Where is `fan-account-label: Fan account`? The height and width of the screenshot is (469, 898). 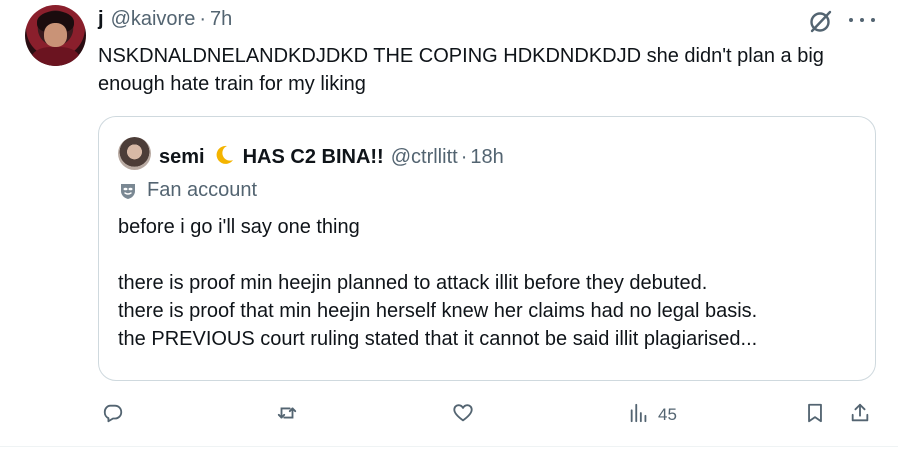
fan-account-label: Fan account is located at coordinates (187, 190).